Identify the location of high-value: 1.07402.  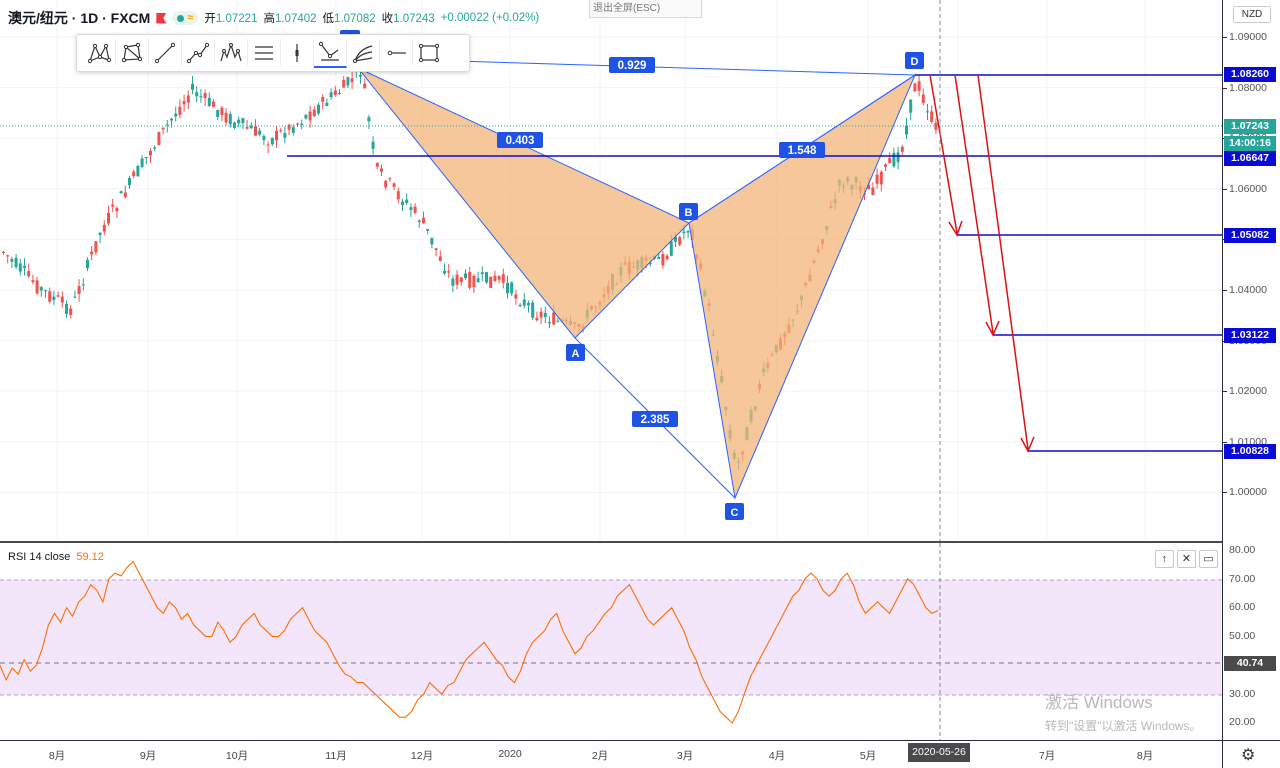
(295, 19).